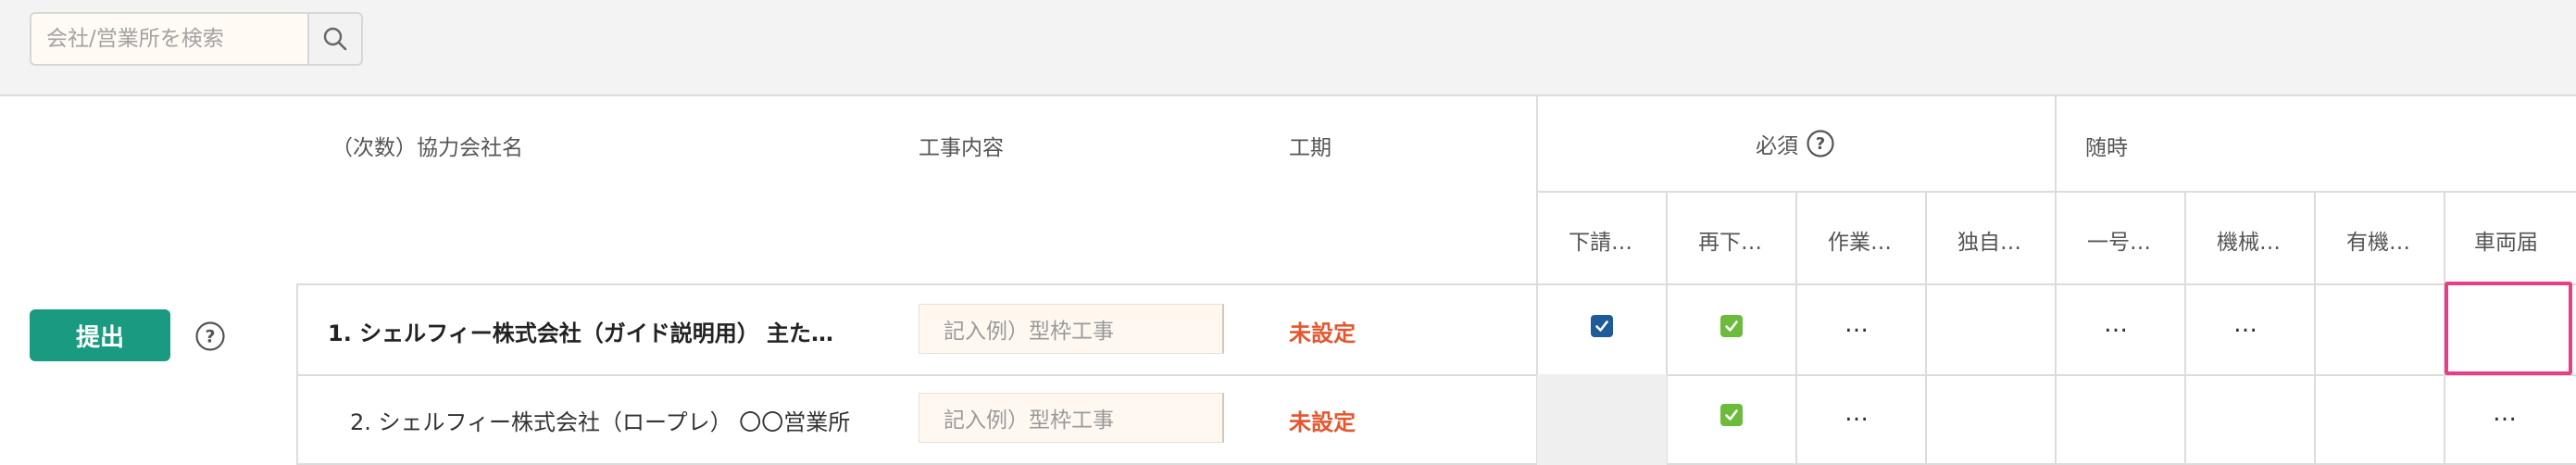  What do you see at coordinates (168, 39) in the screenshot?
I see `search-input` at bounding box center [168, 39].